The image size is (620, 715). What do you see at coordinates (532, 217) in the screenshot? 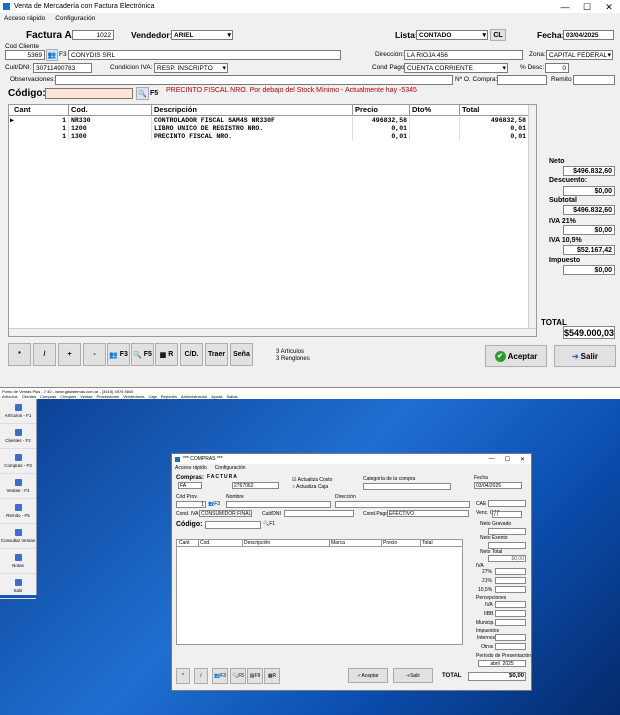
I see `vertical-scrollbar` at bounding box center [532, 217].